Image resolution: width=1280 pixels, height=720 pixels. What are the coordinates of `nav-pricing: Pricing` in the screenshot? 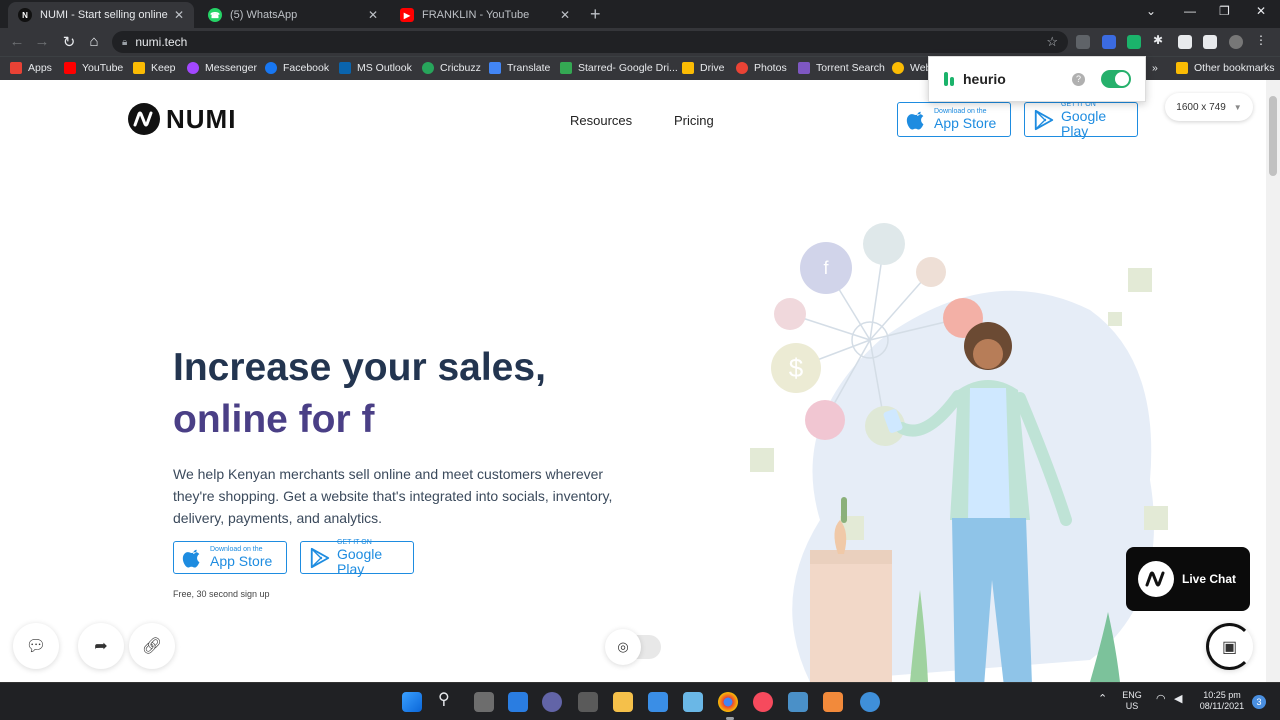 It's located at (694, 120).